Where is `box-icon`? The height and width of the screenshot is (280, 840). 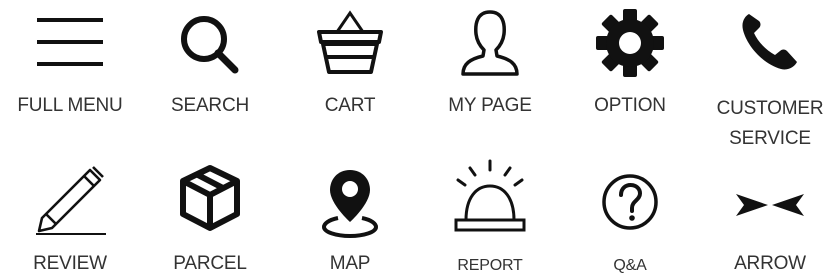
box-icon is located at coordinates (210, 198).